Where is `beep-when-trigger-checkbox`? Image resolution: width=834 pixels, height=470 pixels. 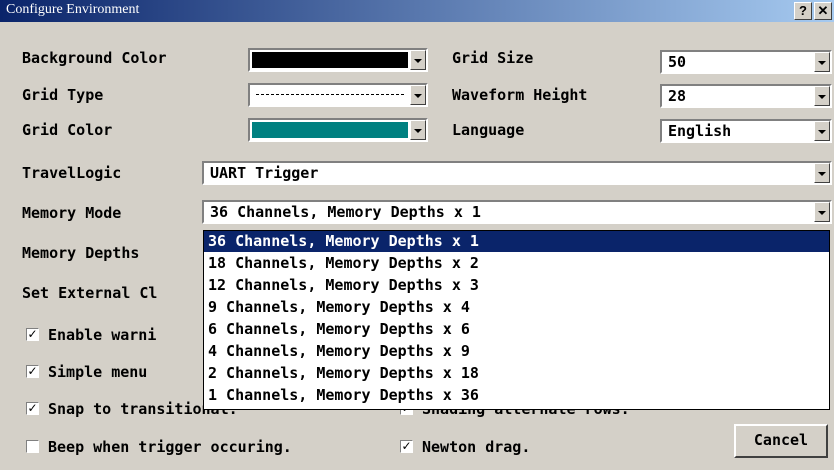 beep-when-trigger-checkbox is located at coordinates (32, 446).